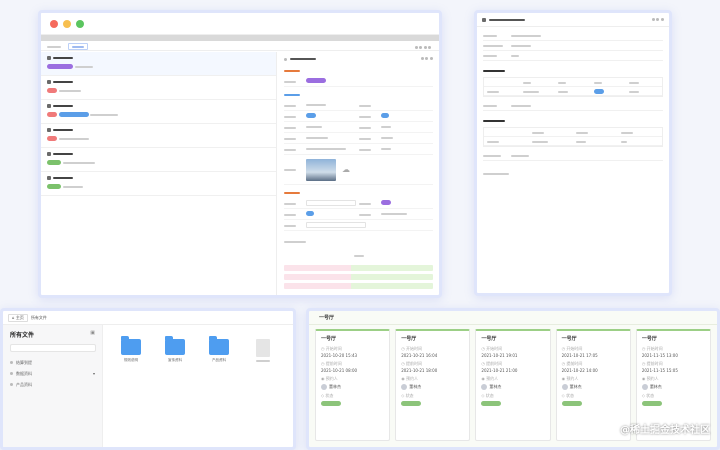 The width and height of the screenshot is (720, 450). Describe the element at coordinates (573, 87) in the screenshot. I see `plan-table` at that location.